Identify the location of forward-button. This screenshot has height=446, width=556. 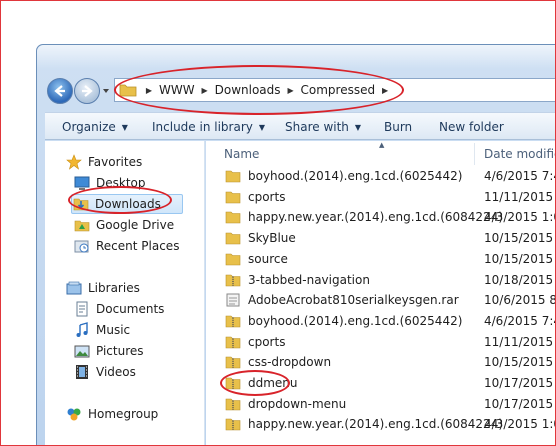
(87, 91).